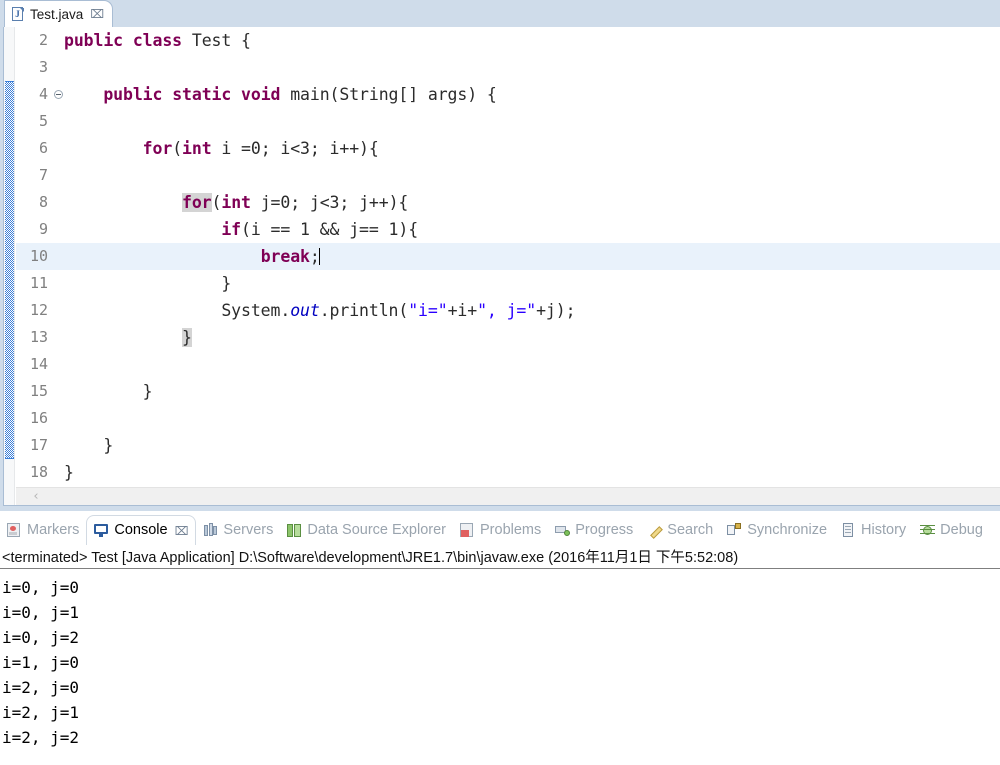  Describe the element at coordinates (320, 310) in the screenshot. I see `code-text: System.out.println("i="+i+", j="+j);` at that location.